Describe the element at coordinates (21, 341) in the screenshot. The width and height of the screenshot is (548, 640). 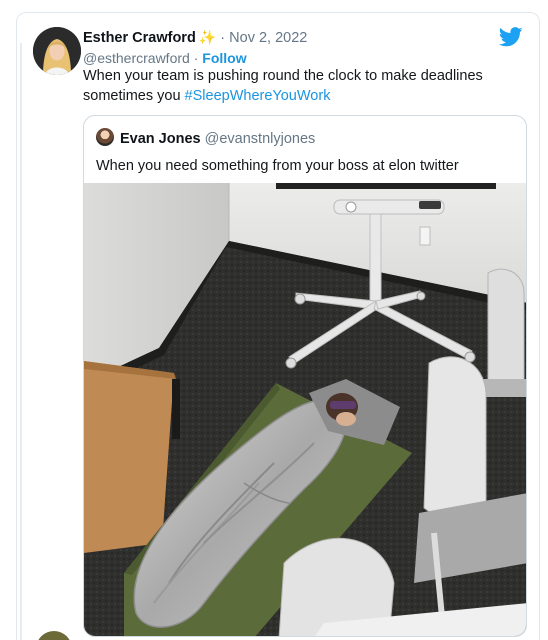
I see `thread-line` at that location.